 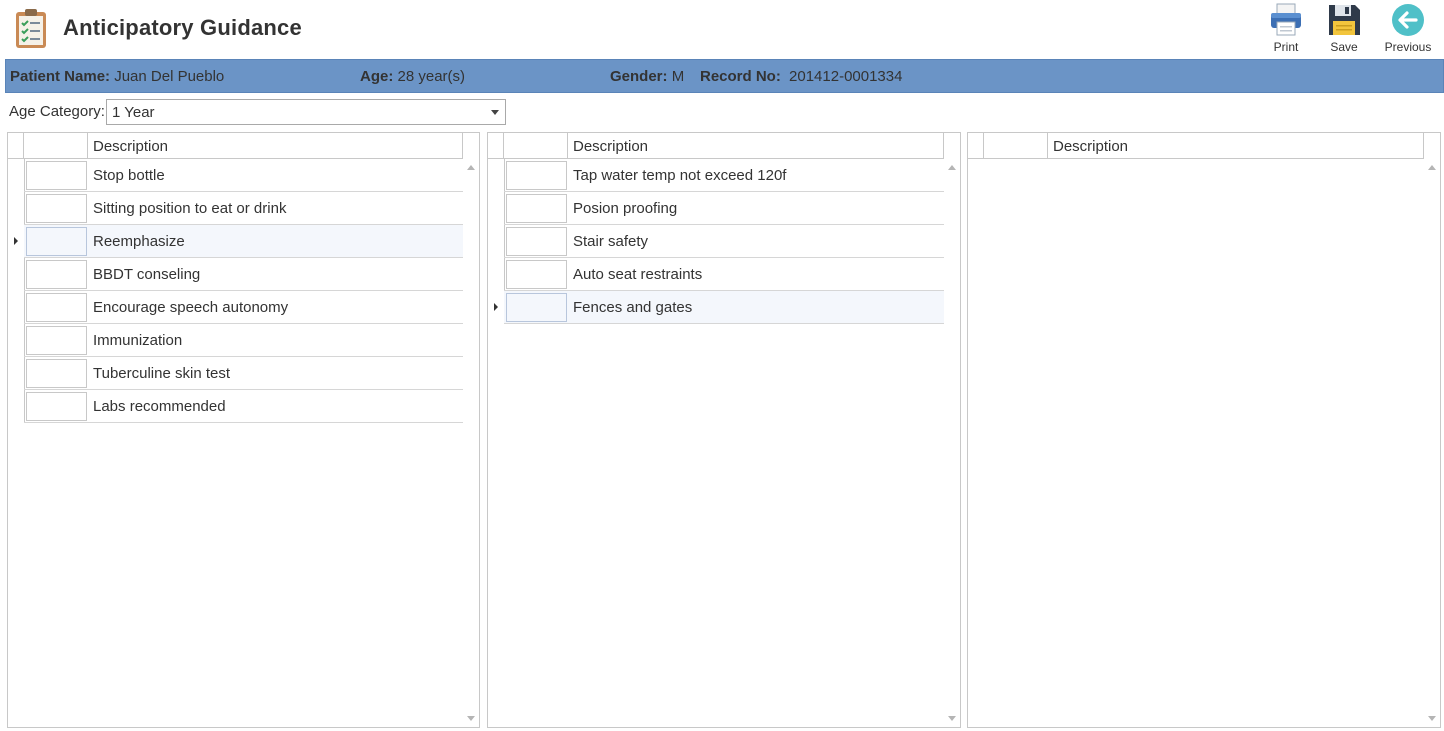 I want to click on table-row: Sitting position to eat or drink, so click(x=243, y=208).